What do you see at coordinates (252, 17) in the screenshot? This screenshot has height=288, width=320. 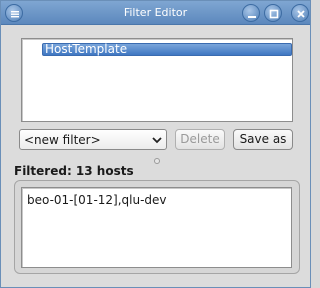 I see `minimize-icon` at bounding box center [252, 17].